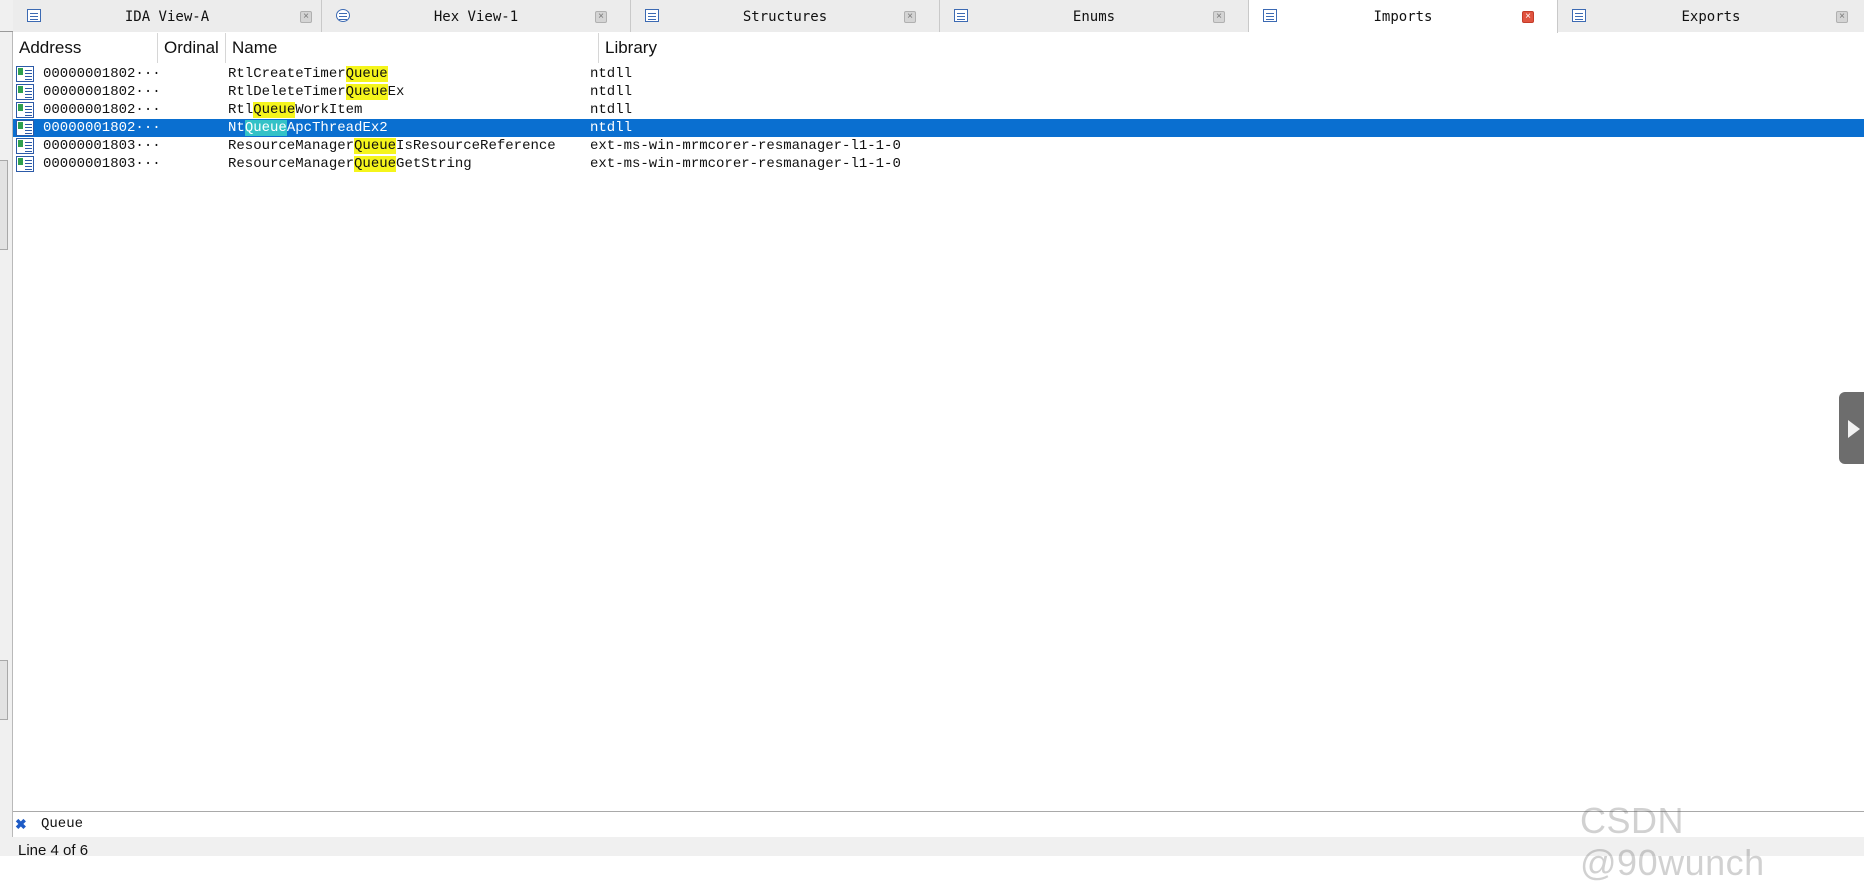 The width and height of the screenshot is (1864, 884). What do you see at coordinates (236, 128) in the screenshot?
I see `name-prefix: Nt` at bounding box center [236, 128].